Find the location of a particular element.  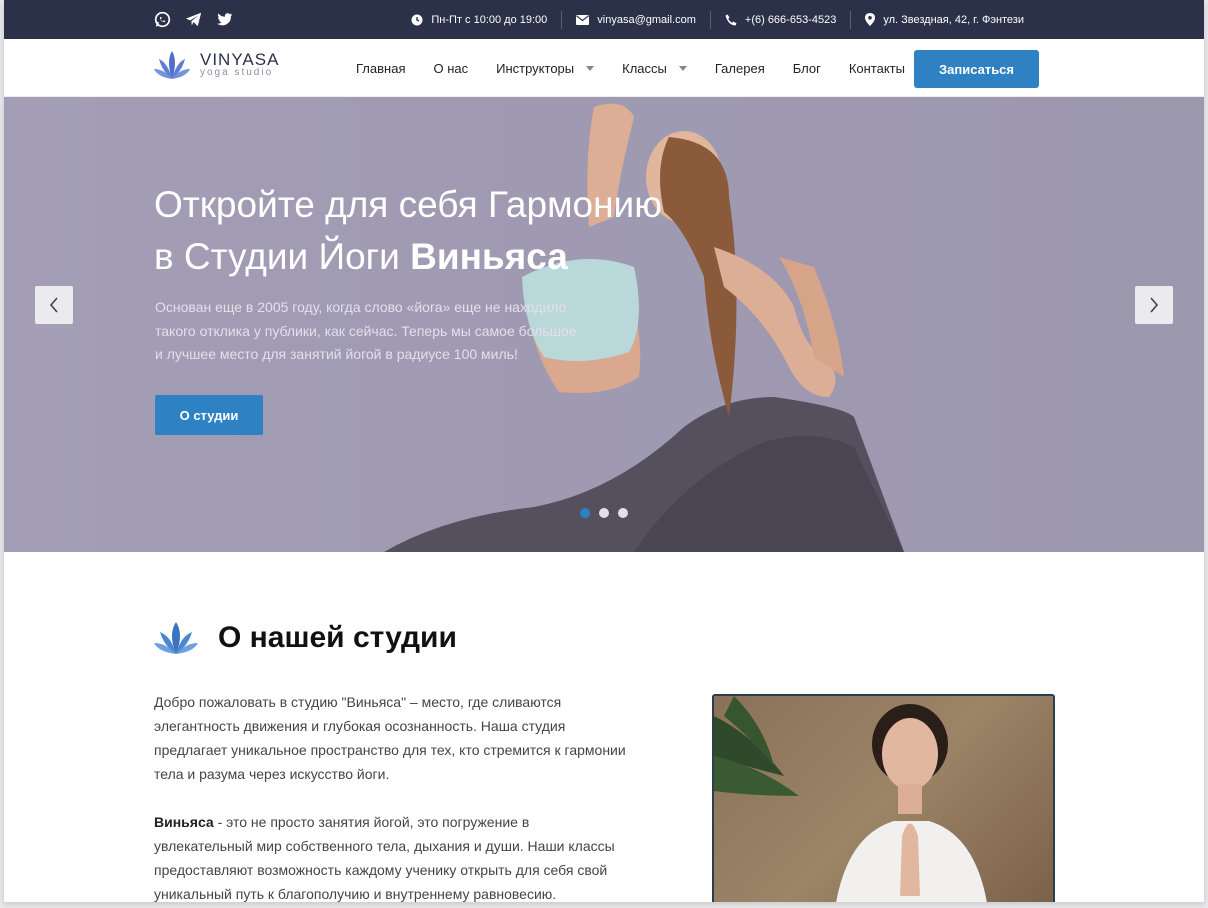

logo: VINYASA yoga studio is located at coordinates (216, 65).